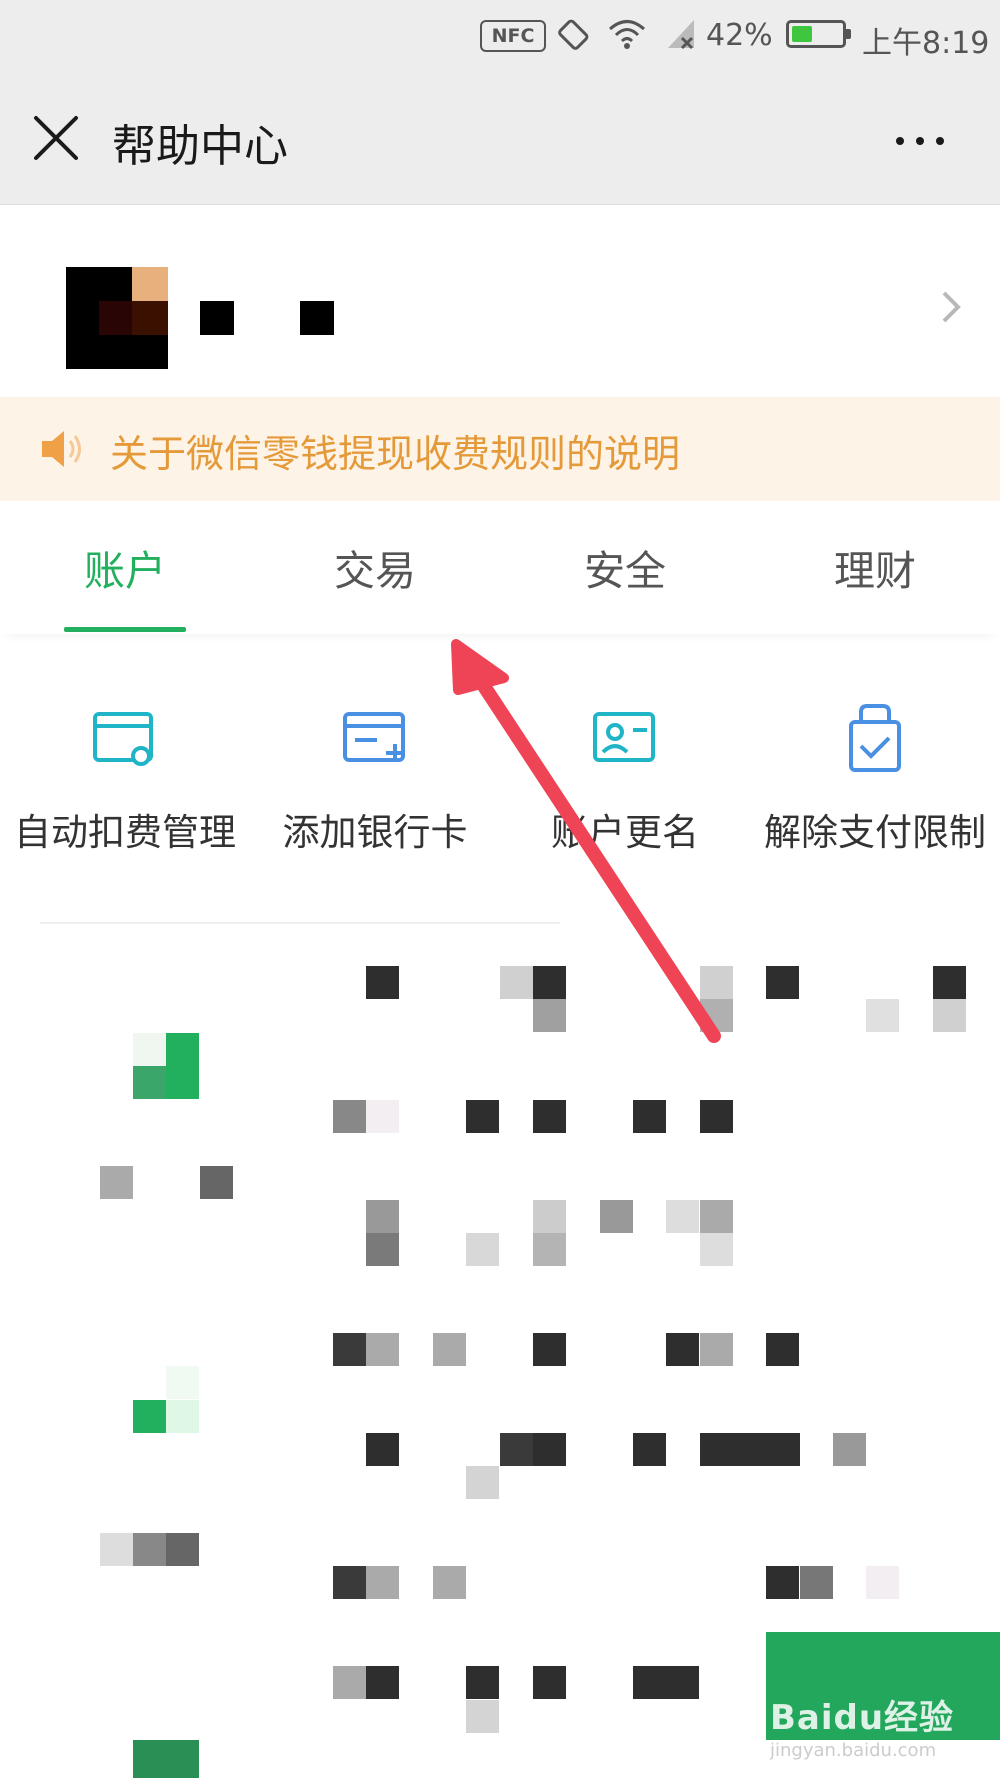 This screenshot has height=1778, width=1000. Describe the element at coordinates (875, 778) in the screenshot. I see `unlock-payment-button: 解除支付限制` at that location.